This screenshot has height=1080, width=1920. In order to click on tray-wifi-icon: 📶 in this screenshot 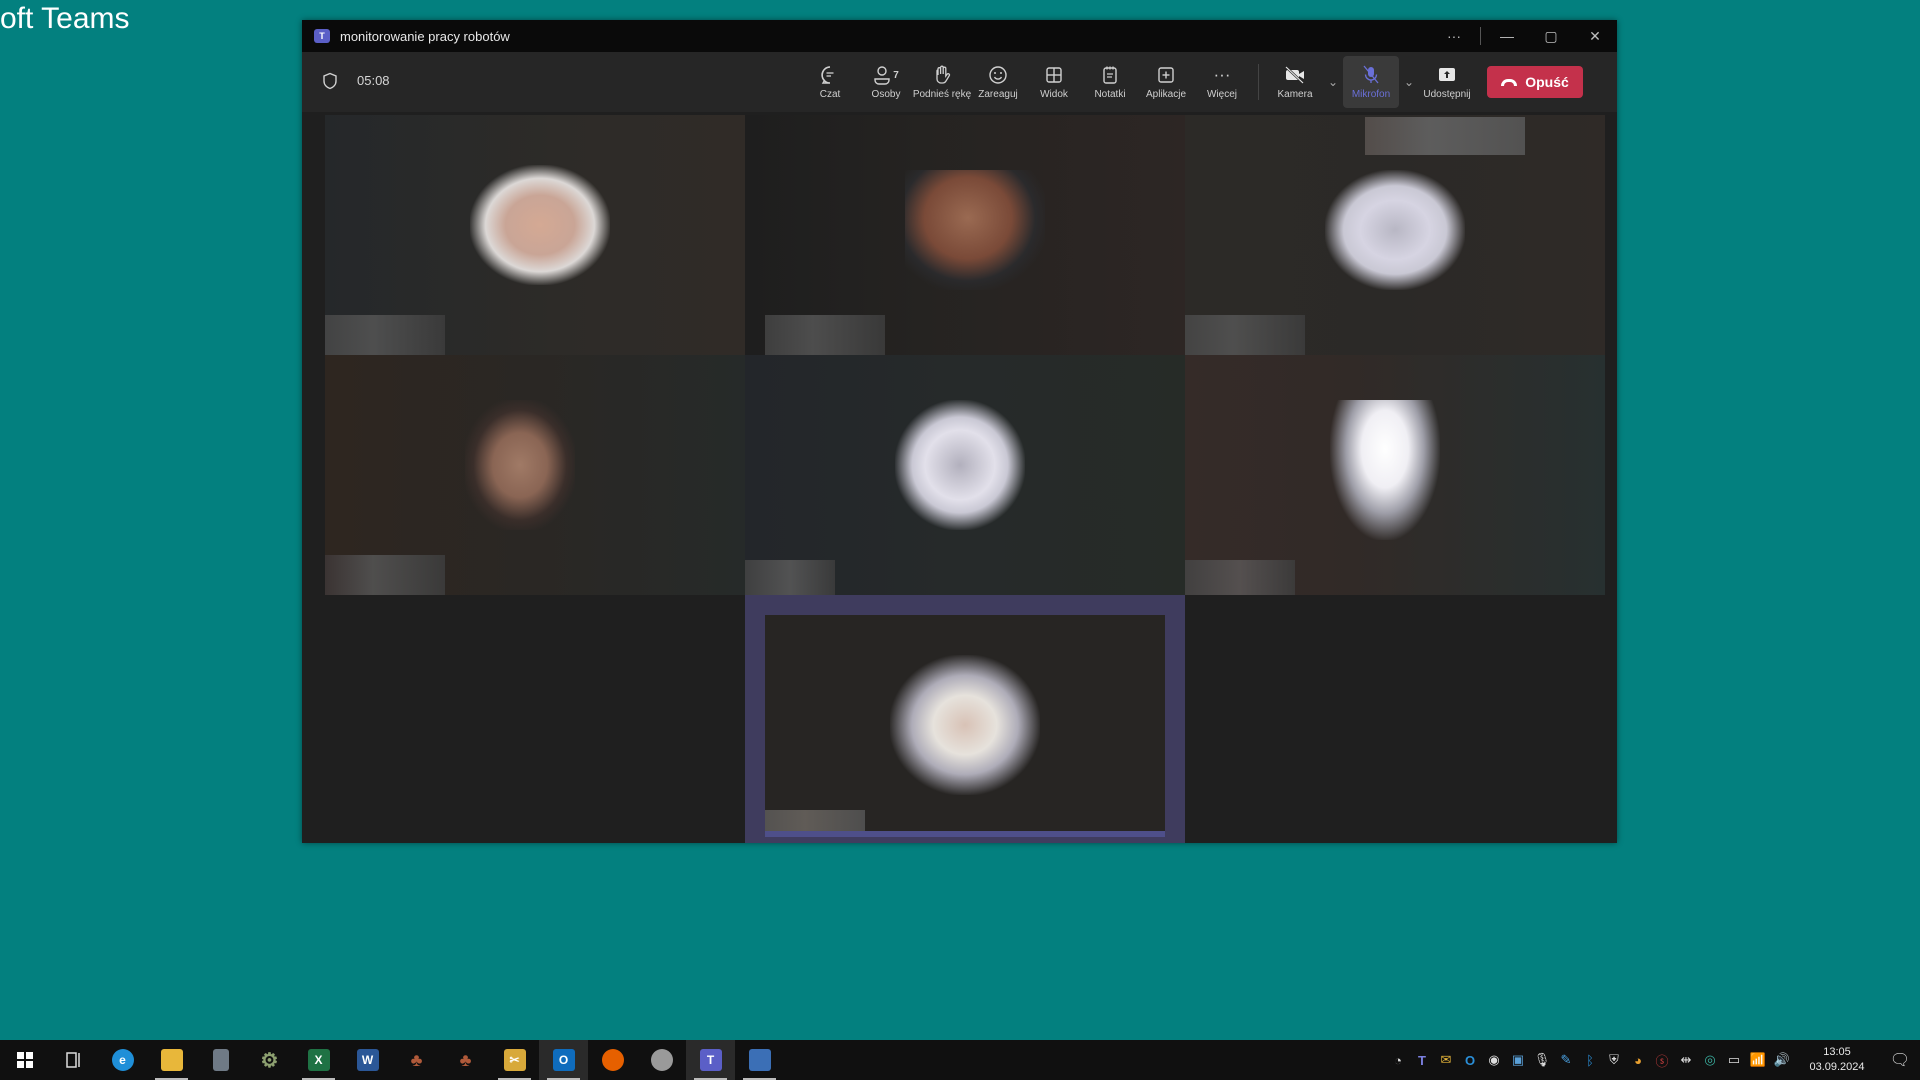, I will do `click(1758, 1060)`.